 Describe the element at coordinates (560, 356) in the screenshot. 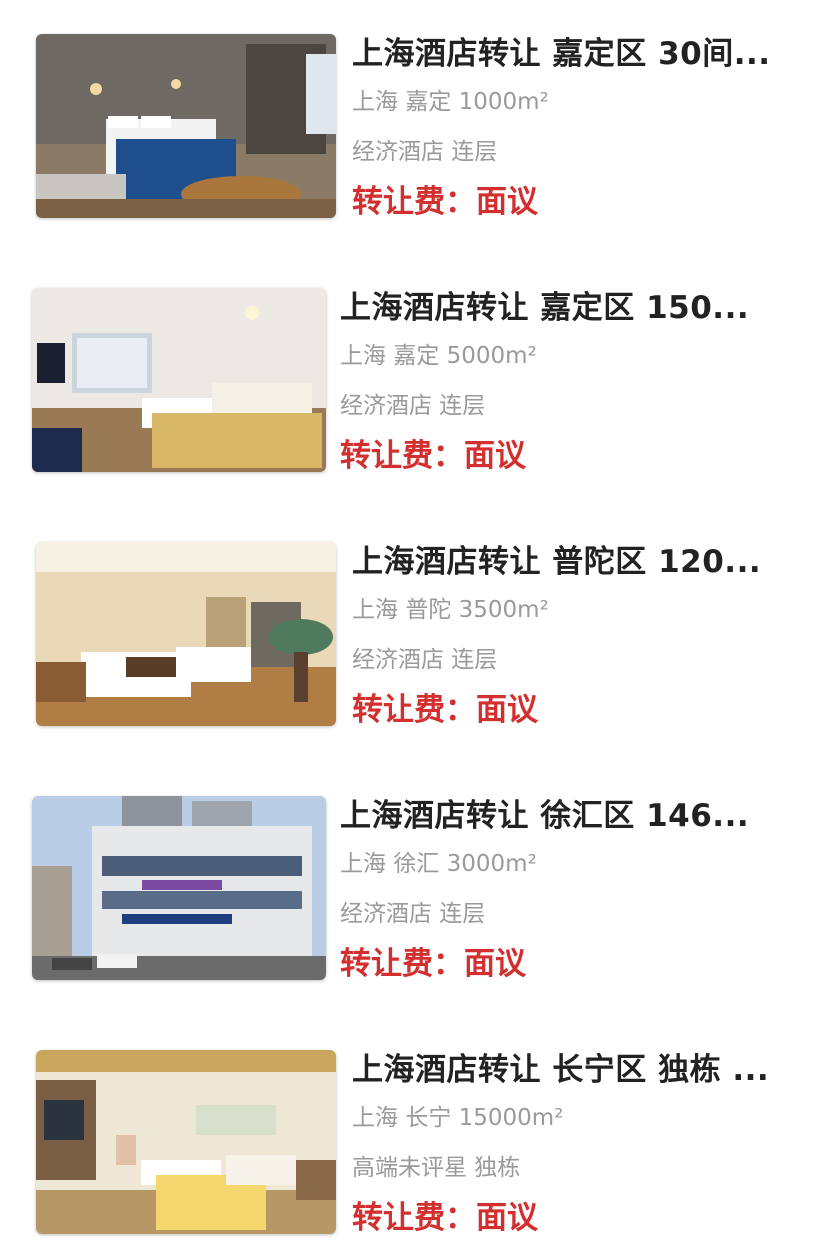

I see `listing-location: 上海 嘉定 5000m²` at that location.